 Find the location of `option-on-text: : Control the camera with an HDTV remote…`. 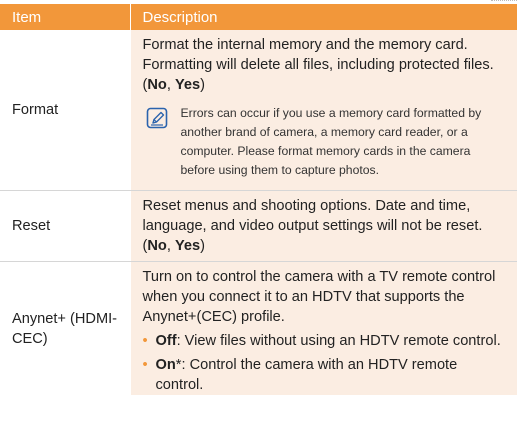

option-on-text: : Control the camera with an HDTV remote… is located at coordinates (306, 375).